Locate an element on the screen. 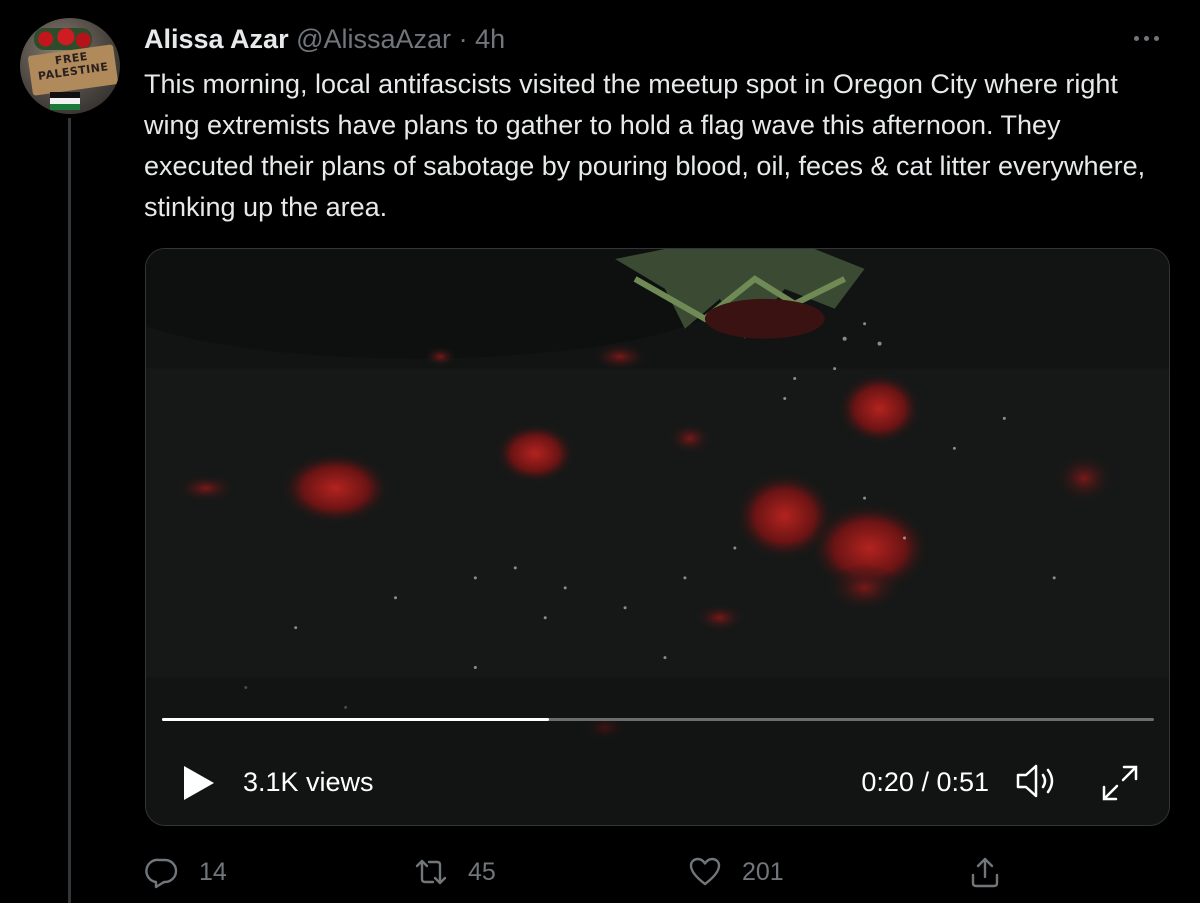  avatar: FREE PALESTINE is located at coordinates (70, 66).